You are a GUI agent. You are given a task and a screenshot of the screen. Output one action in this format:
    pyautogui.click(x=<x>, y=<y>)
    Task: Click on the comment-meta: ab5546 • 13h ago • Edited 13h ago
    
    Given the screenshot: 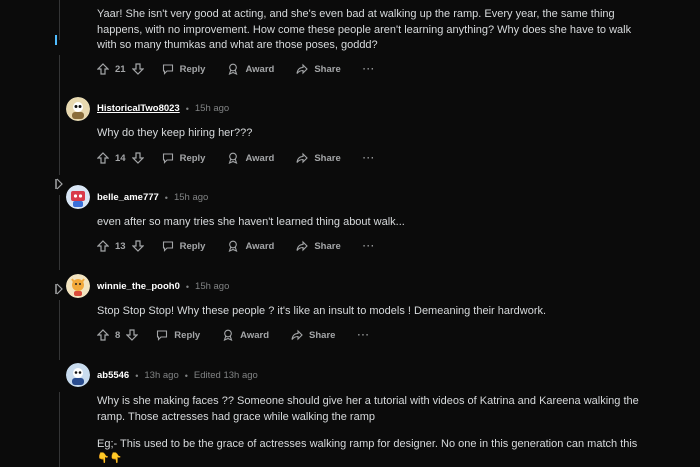 What is the action you would take?
    pyautogui.click(x=177, y=375)
    